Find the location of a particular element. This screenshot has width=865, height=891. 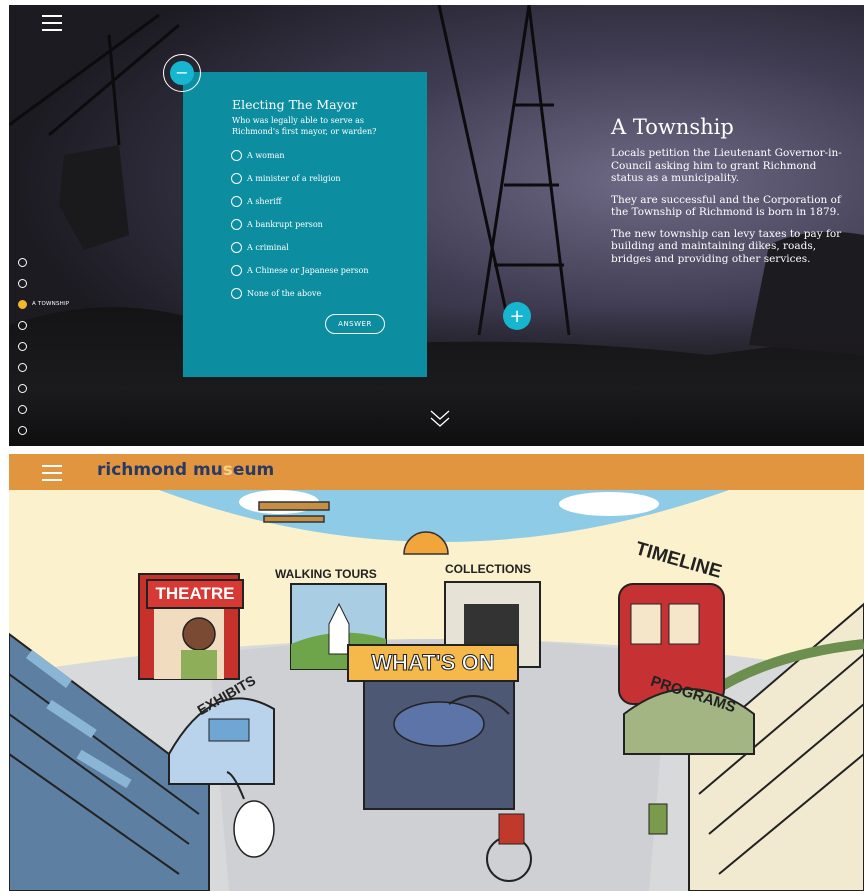

answer-button: ANSWER is located at coordinates (355, 324).